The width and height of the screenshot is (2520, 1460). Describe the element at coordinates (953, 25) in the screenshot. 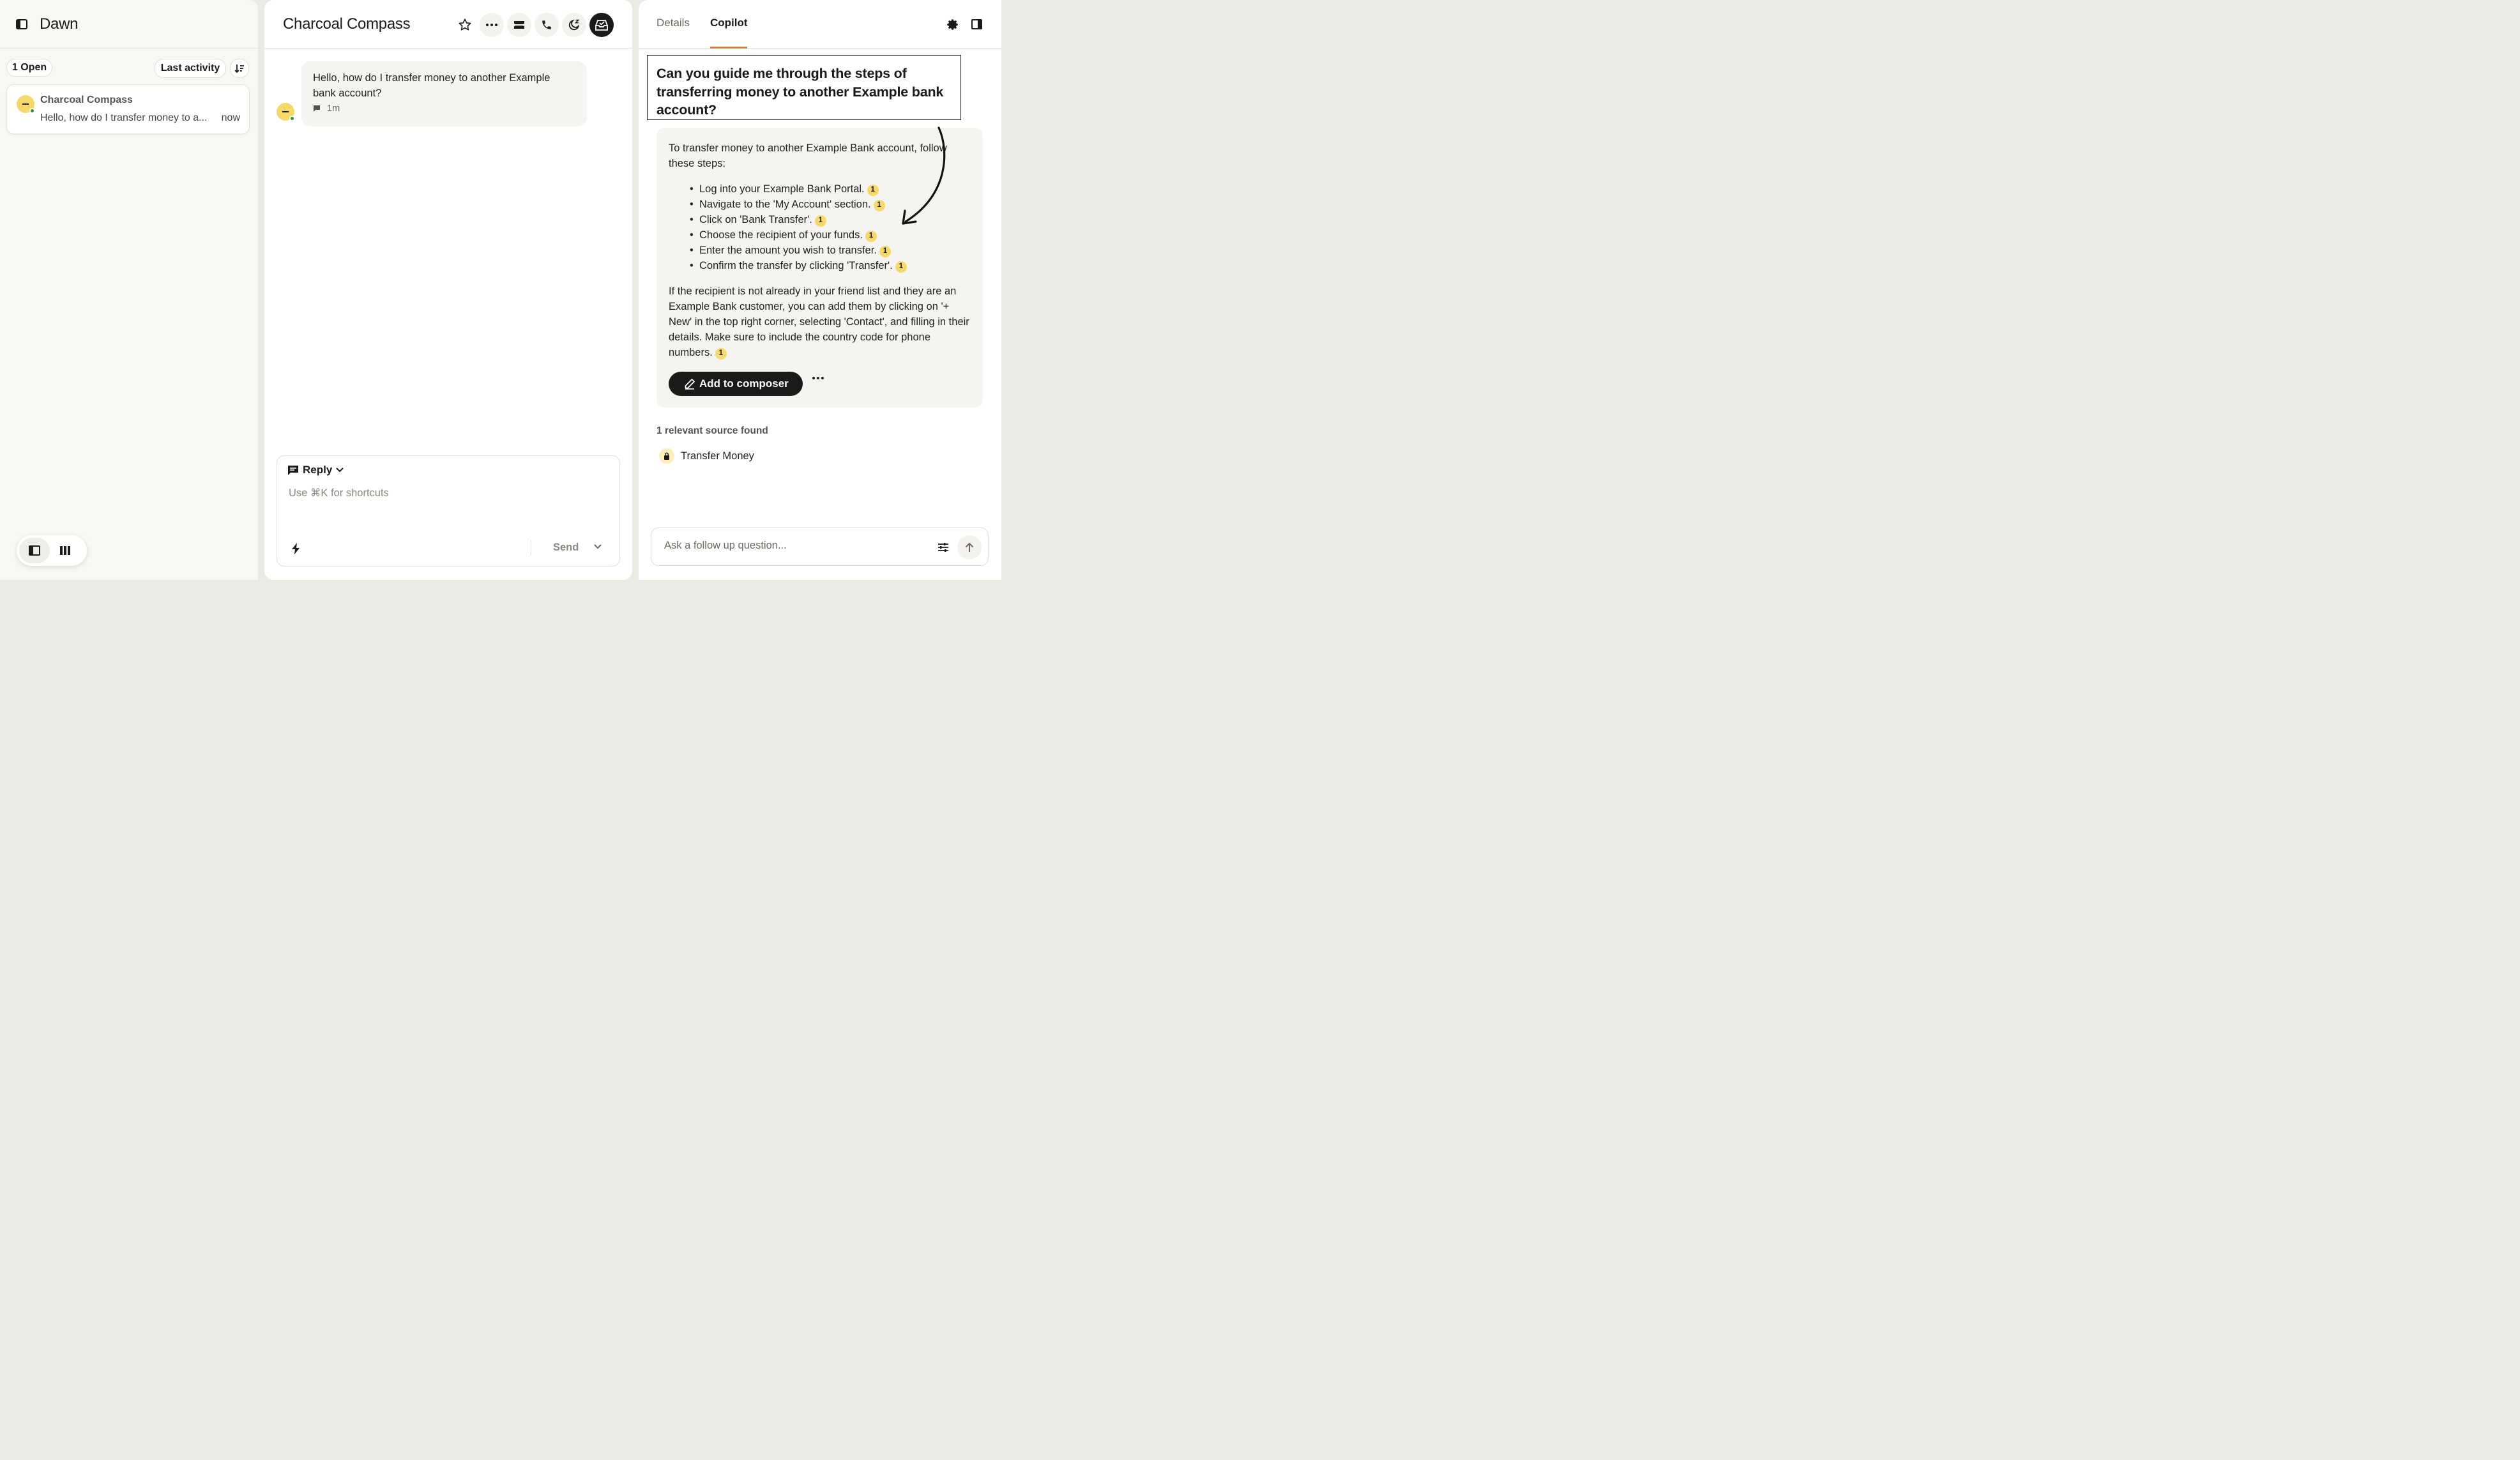

I see `gear-icon` at that location.